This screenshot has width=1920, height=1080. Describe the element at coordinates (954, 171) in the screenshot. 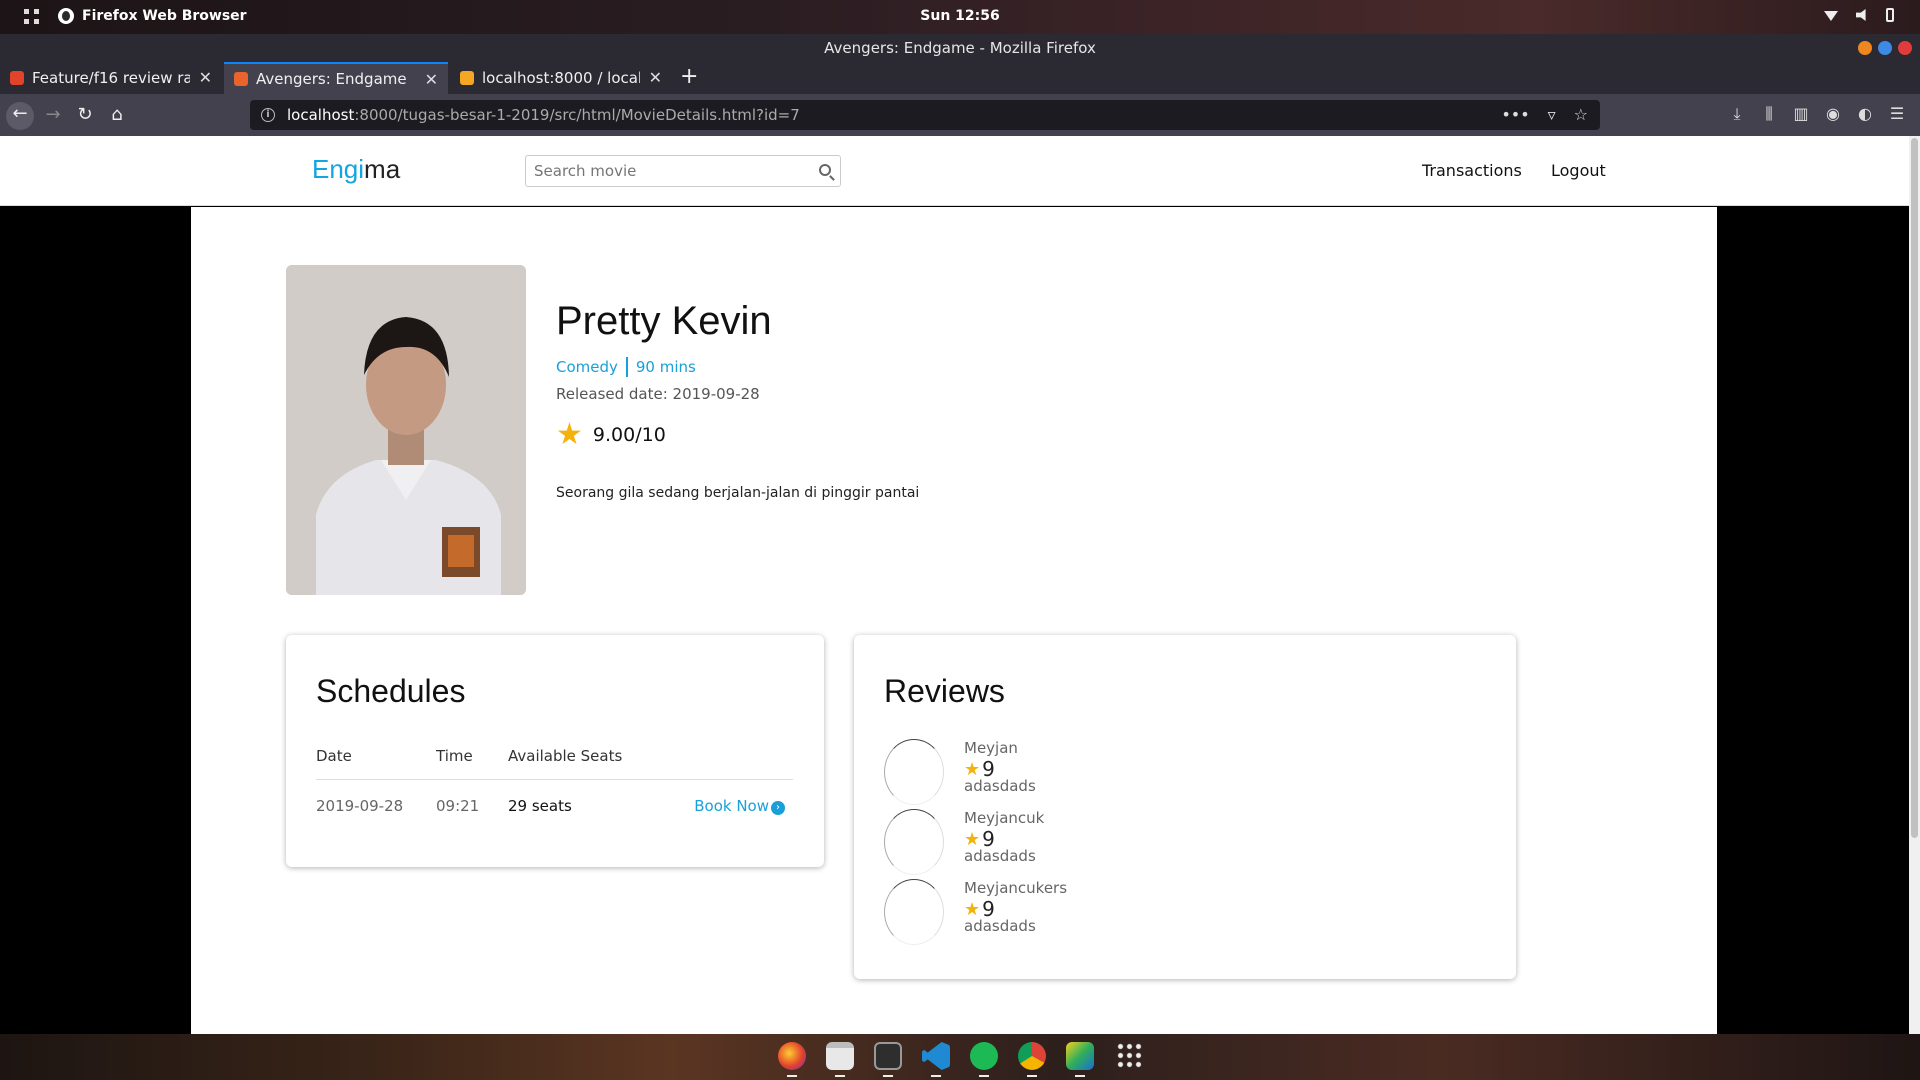

I see `site-header: Engima Transactions Logout` at that location.